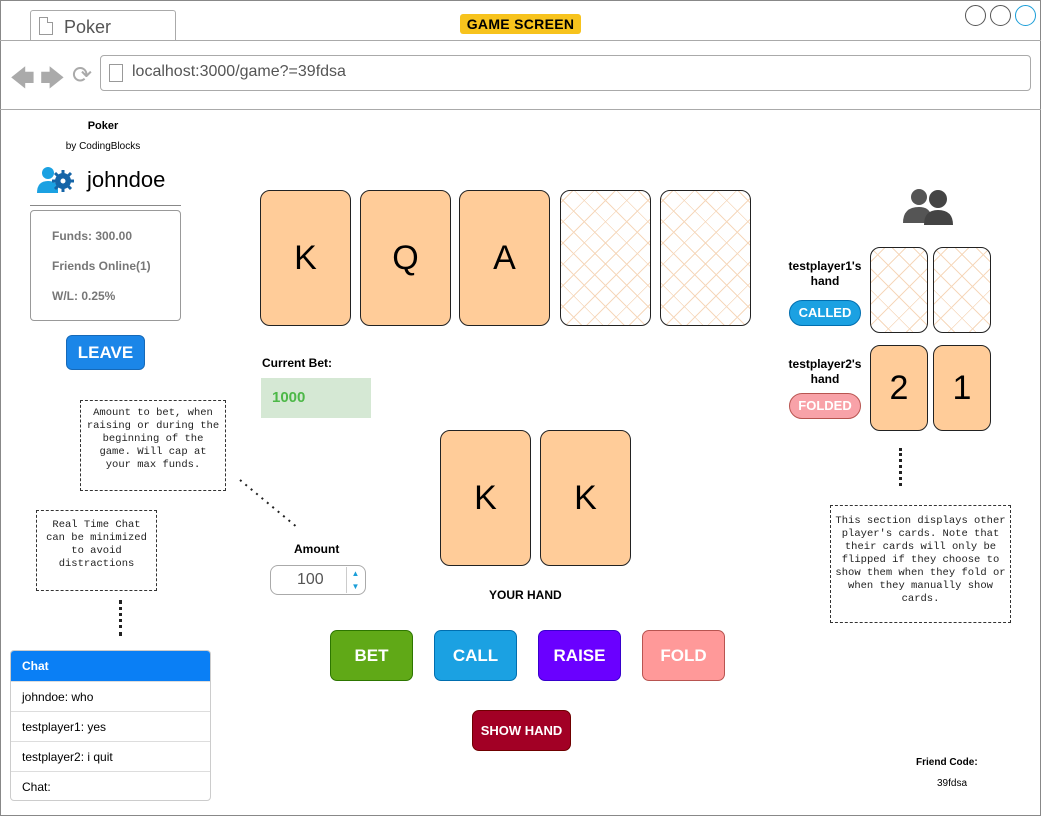 The height and width of the screenshot is (816, 1041). I want to click on player-status-badge: CALLED, so click(825, 313).